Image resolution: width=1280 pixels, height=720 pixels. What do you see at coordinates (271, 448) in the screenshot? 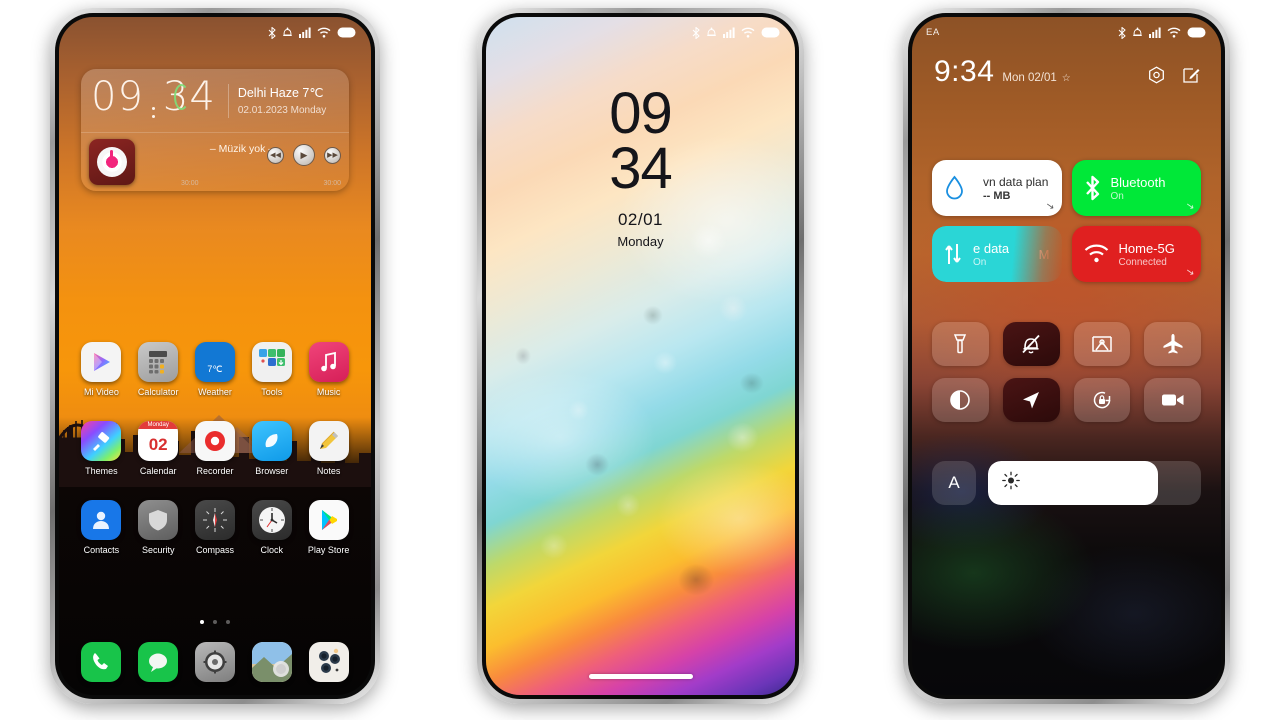
I see `app-browser: Browser` at bounding box center [271, 448].